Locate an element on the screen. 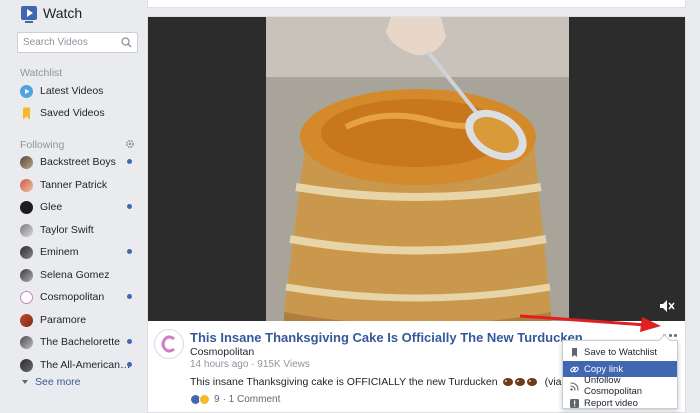  sidebar-item-eminem: Eminem is located at coordinates (79, 252).